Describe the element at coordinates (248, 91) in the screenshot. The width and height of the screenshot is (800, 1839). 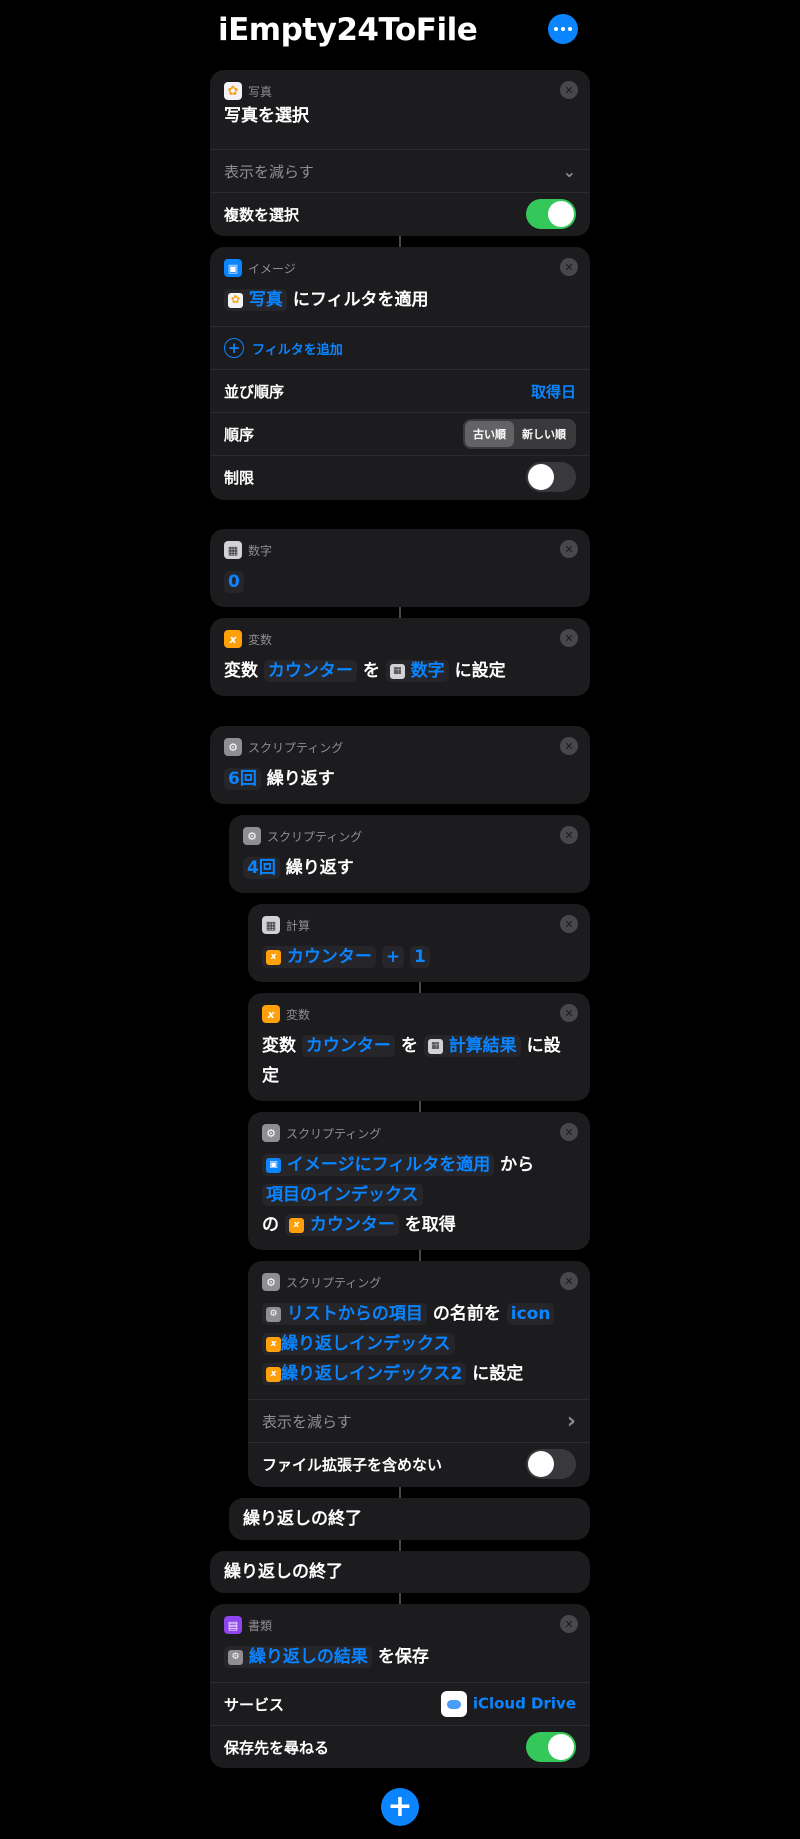
I see `action-category: 写真` at that location.